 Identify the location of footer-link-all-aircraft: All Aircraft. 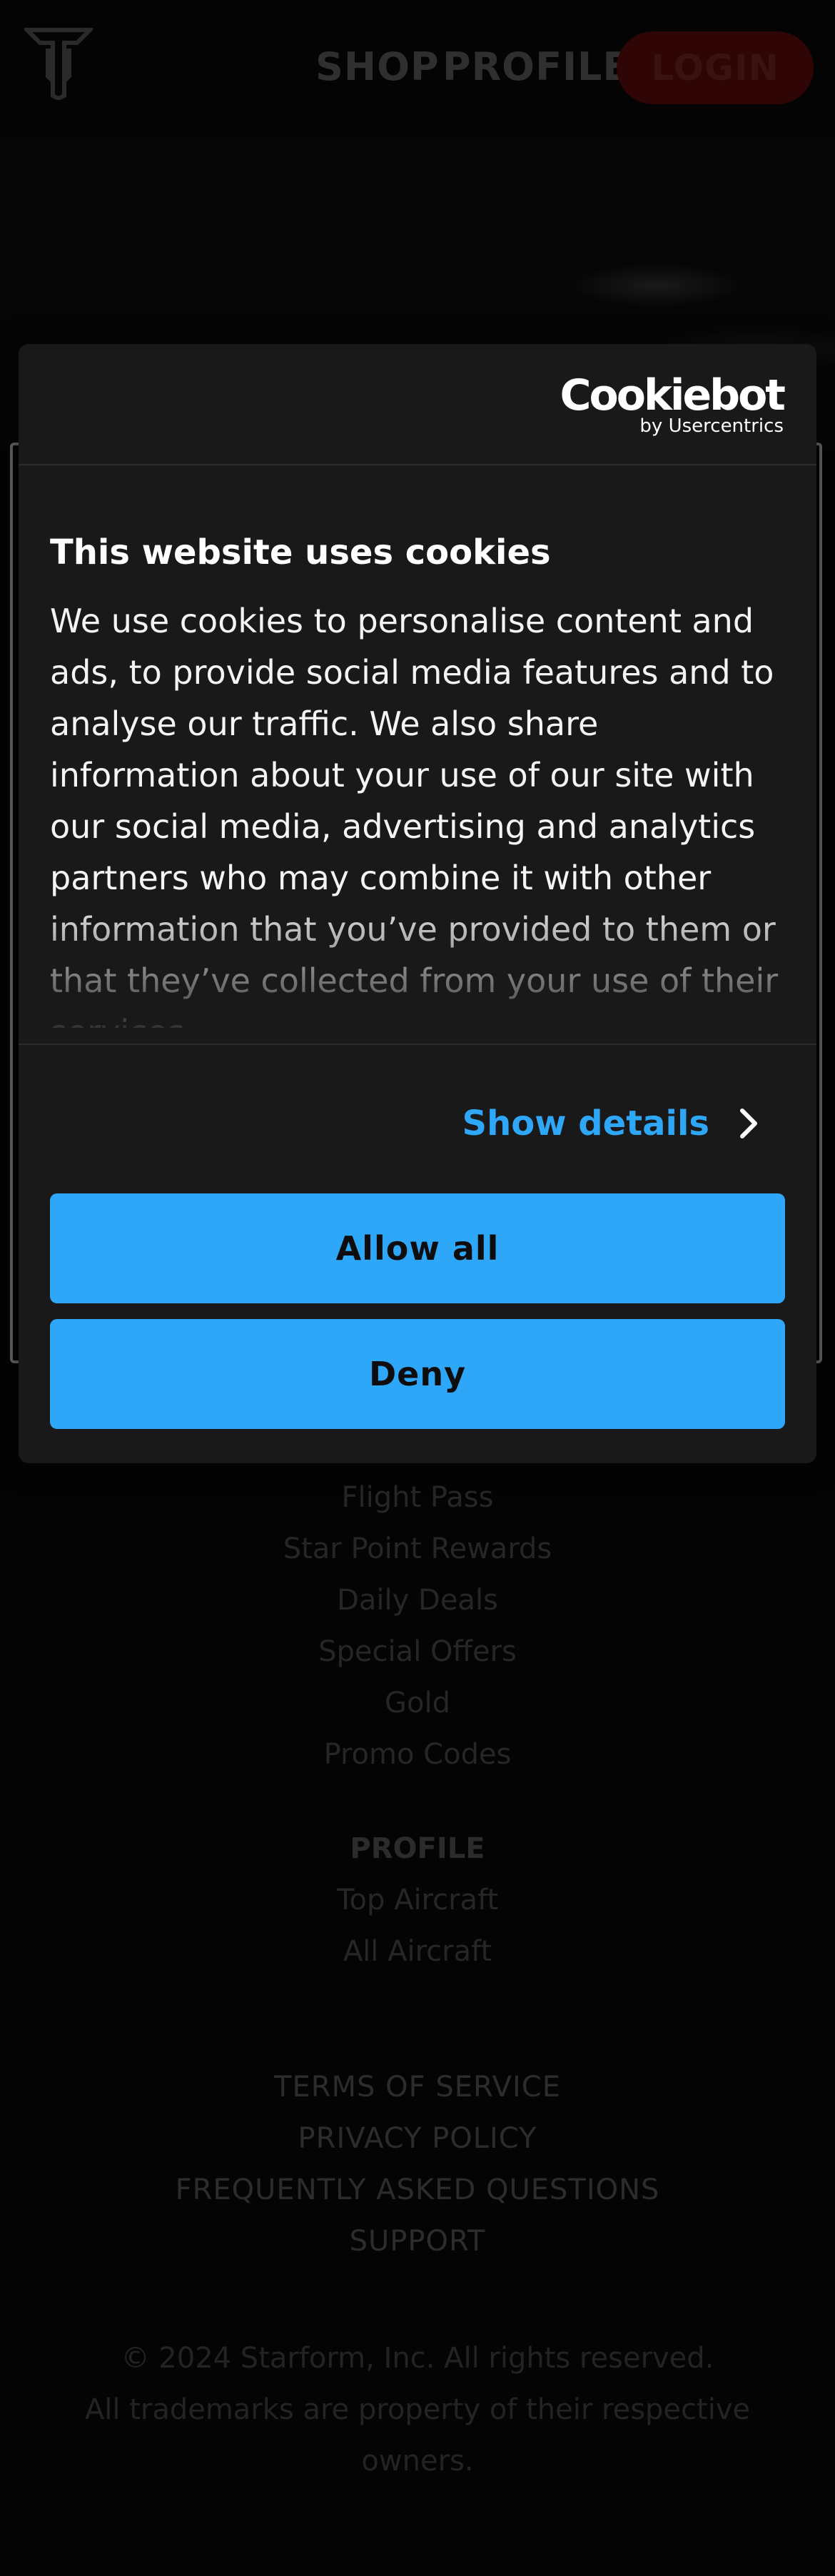
(417, 1951).